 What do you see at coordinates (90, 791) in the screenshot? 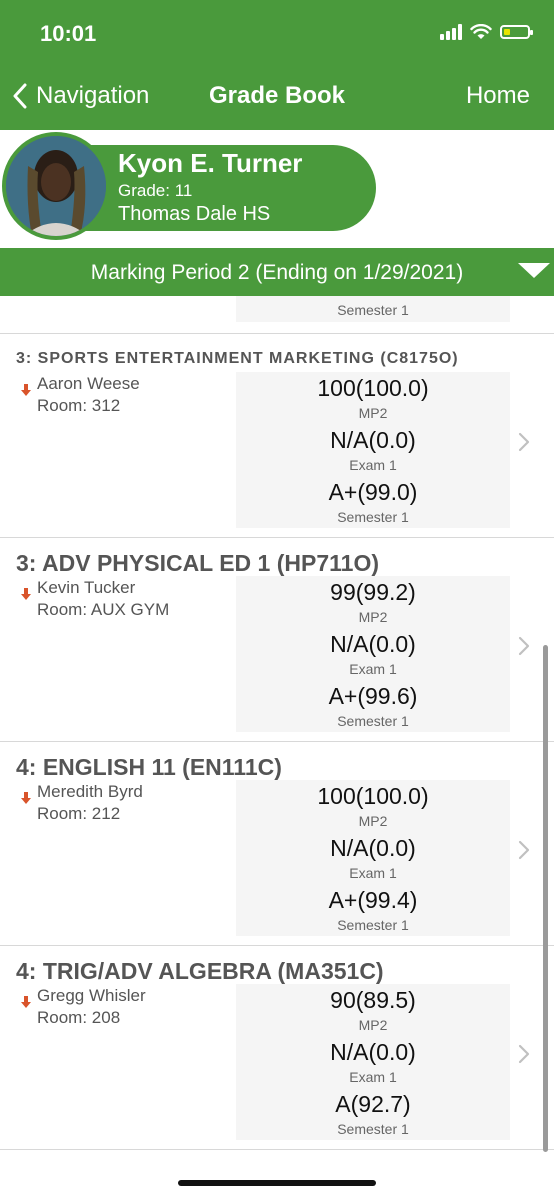
I see `teacher-name: Meredith Byrd` at bounding box center [90, 791].